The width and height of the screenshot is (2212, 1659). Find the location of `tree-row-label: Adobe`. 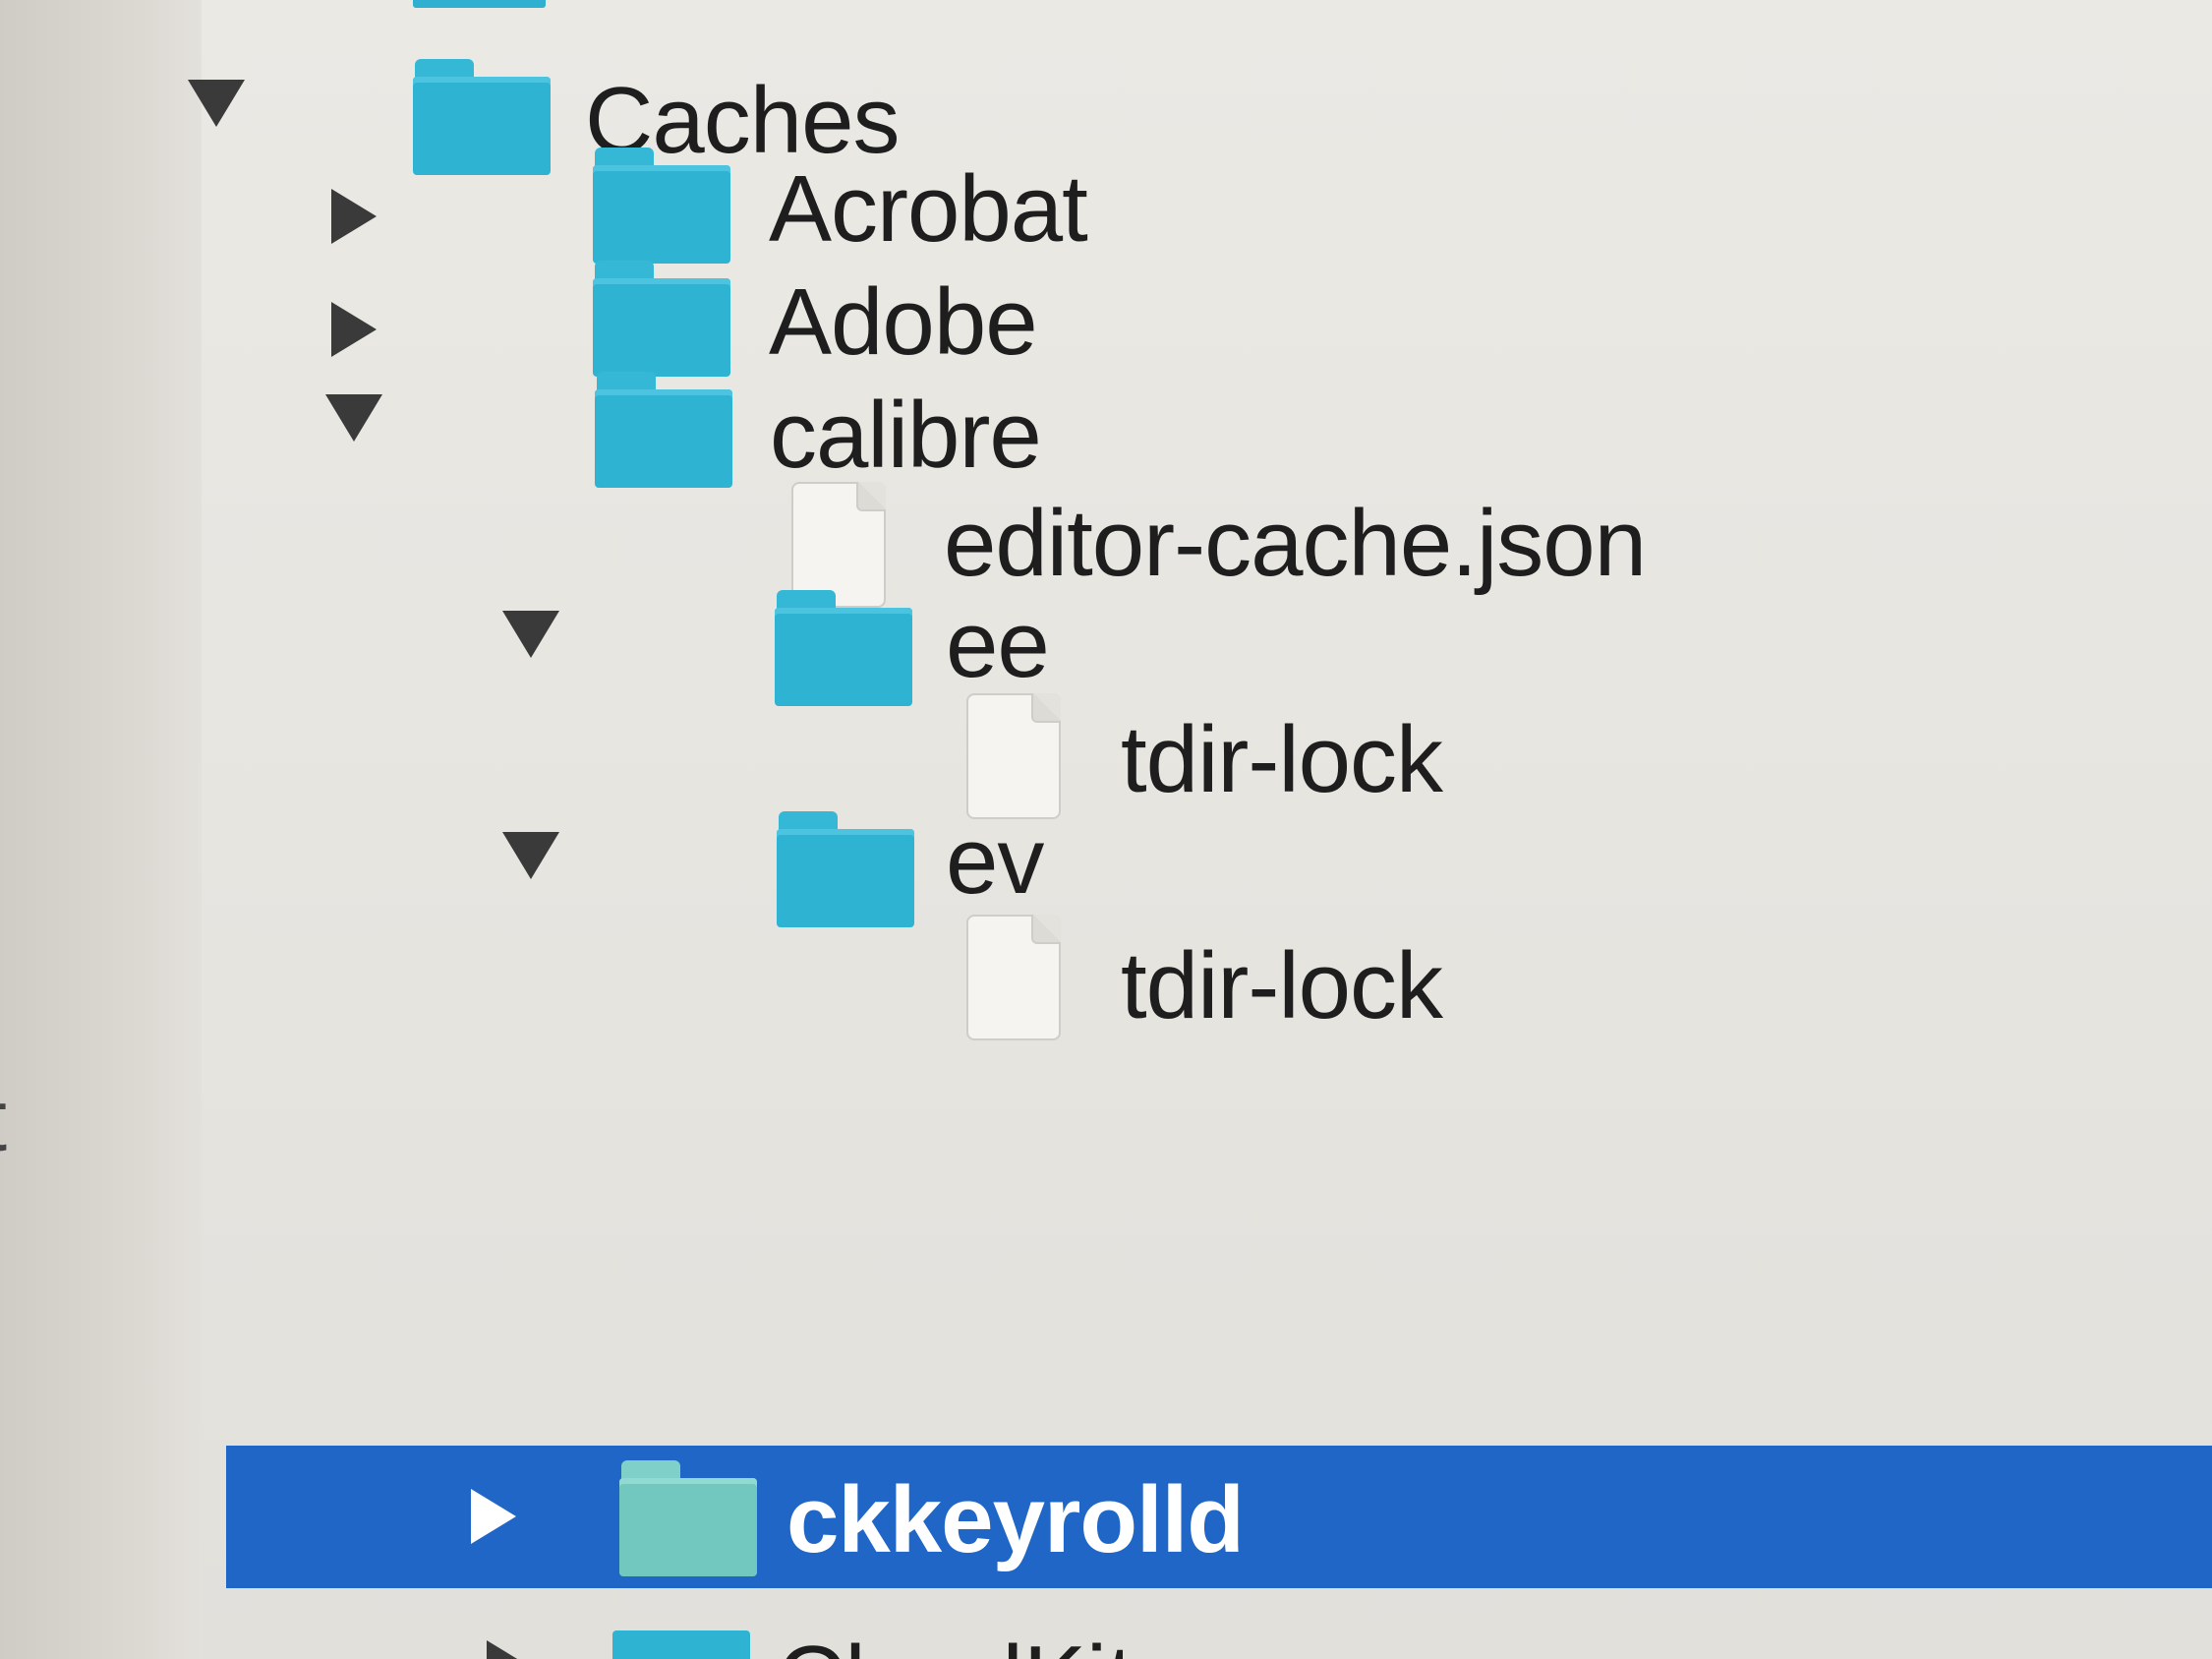

tree-row-label: Adobe is located at coordinates (904, 322).